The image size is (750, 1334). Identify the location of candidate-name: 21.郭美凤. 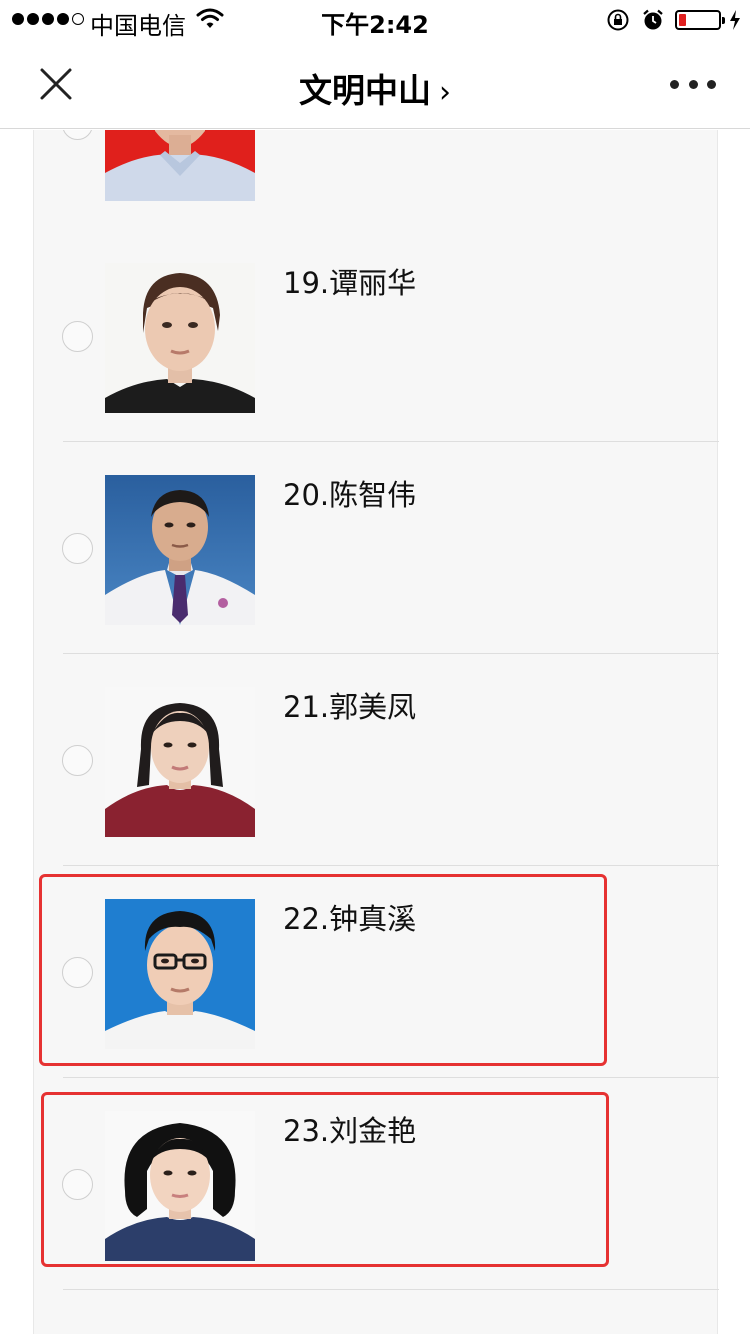
(350, 707).